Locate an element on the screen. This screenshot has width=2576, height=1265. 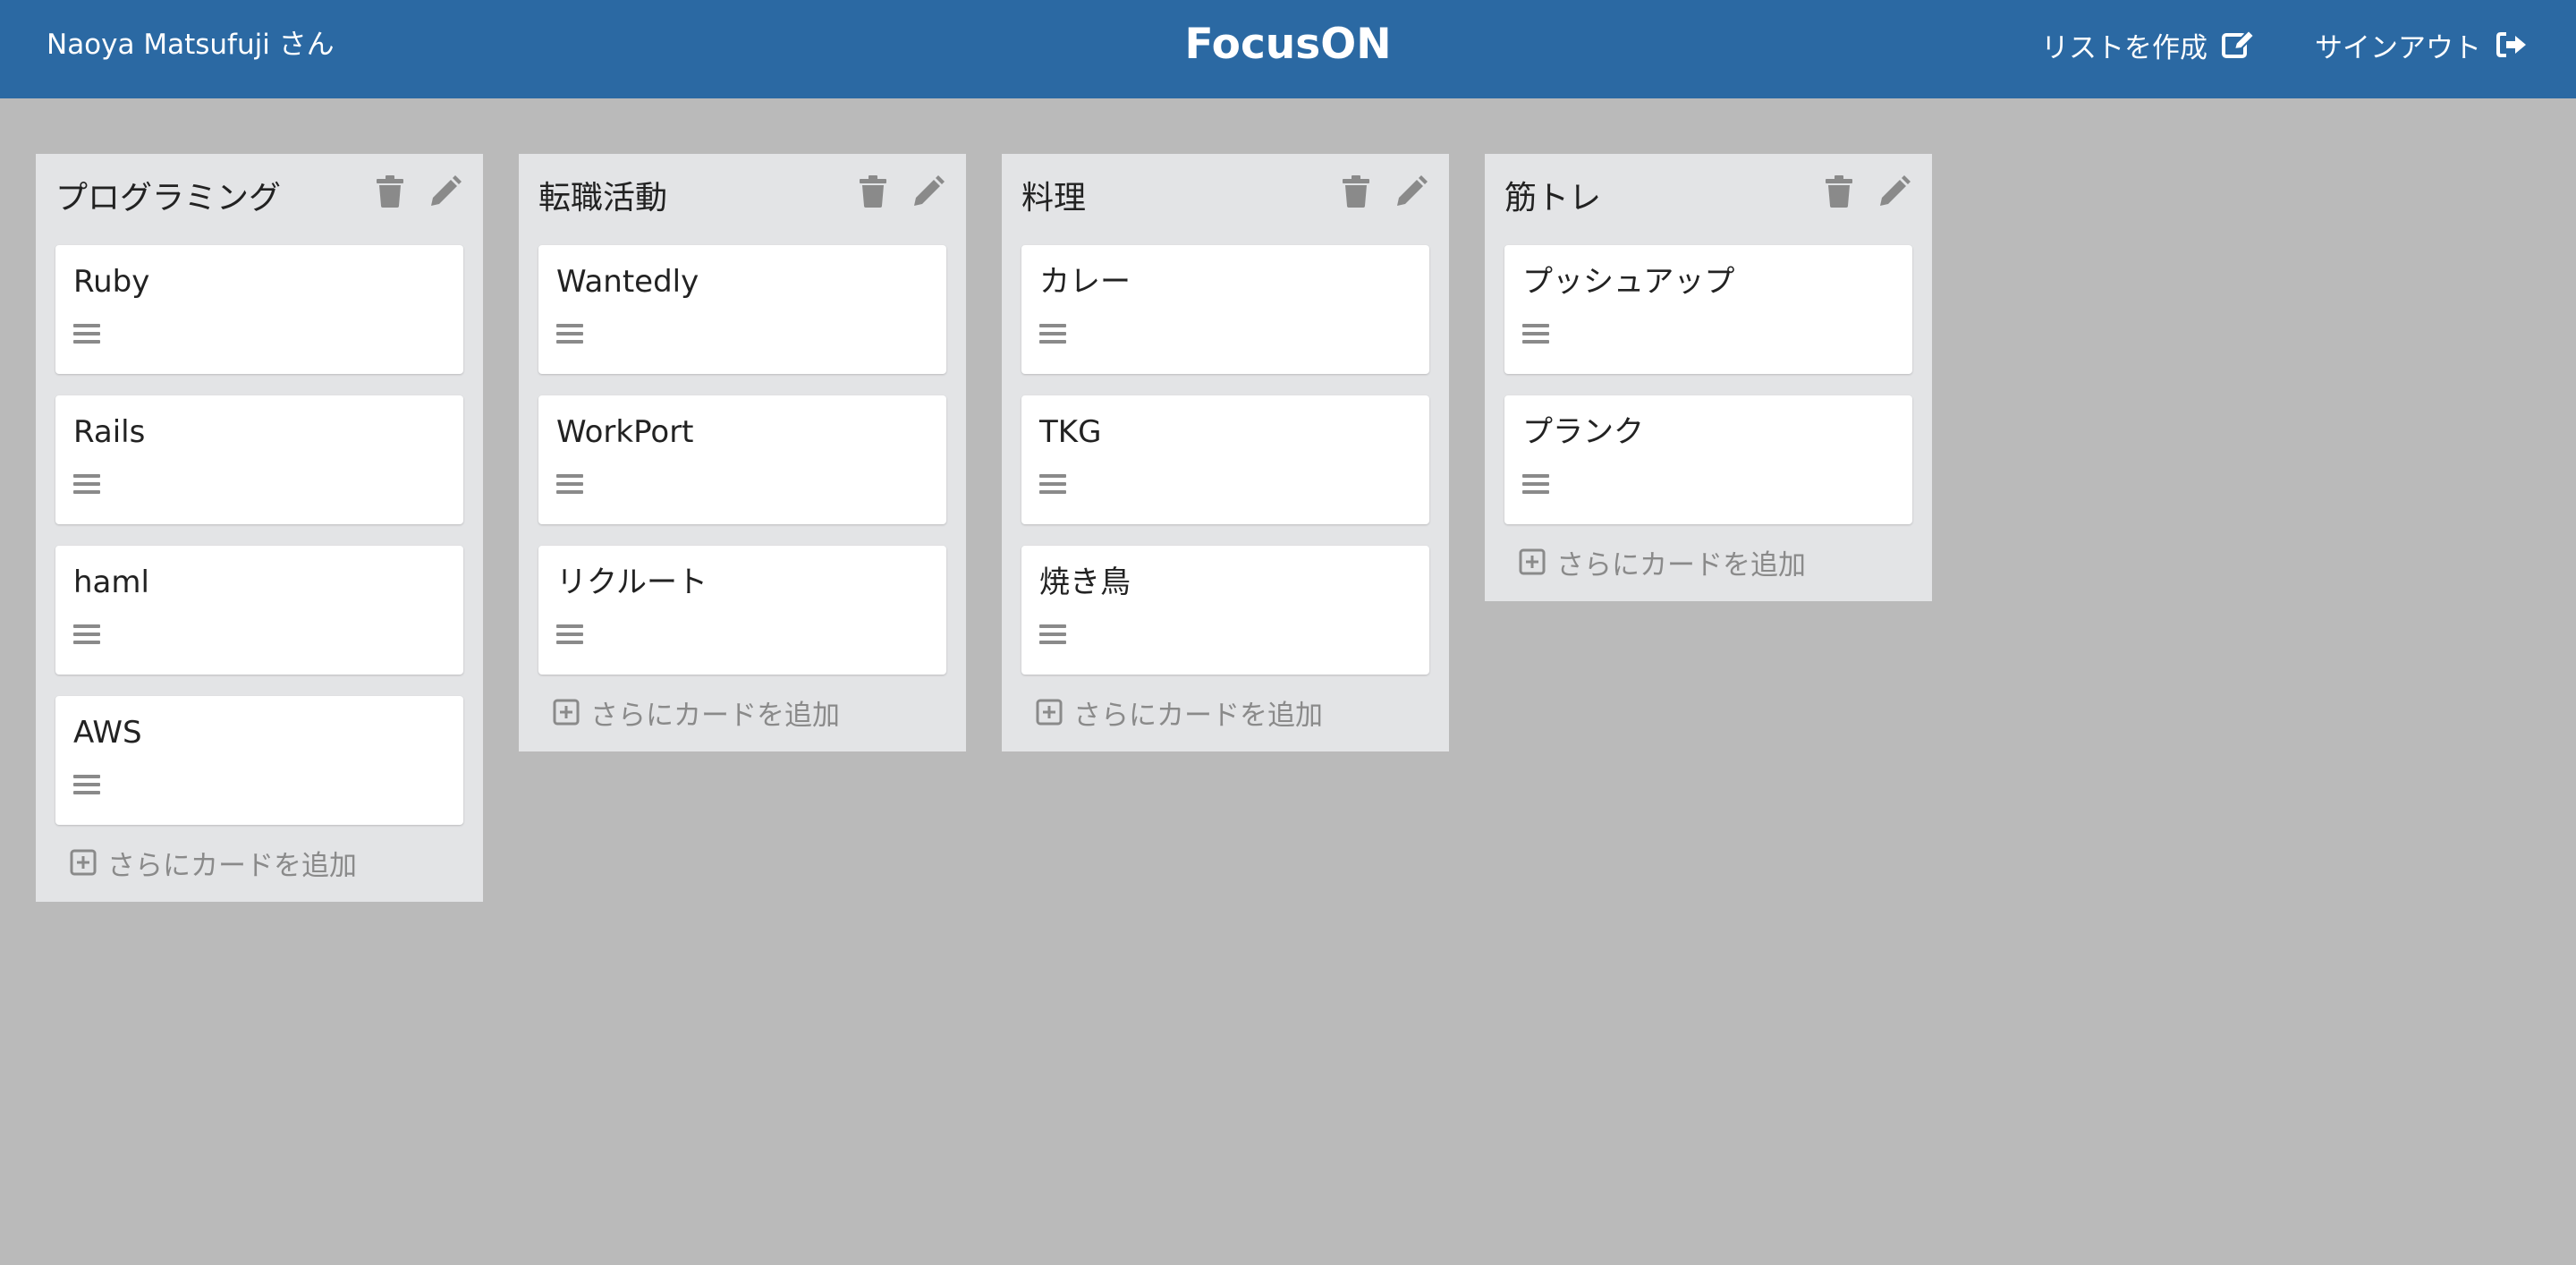
card: Rails is located at coordinates (259, 459).